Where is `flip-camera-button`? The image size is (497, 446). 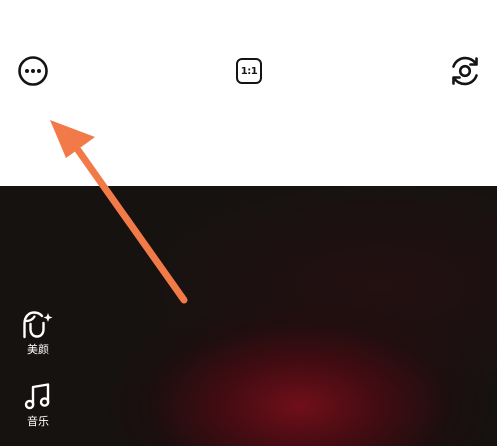 flip-camera-button is located at coordinates (465, 71).